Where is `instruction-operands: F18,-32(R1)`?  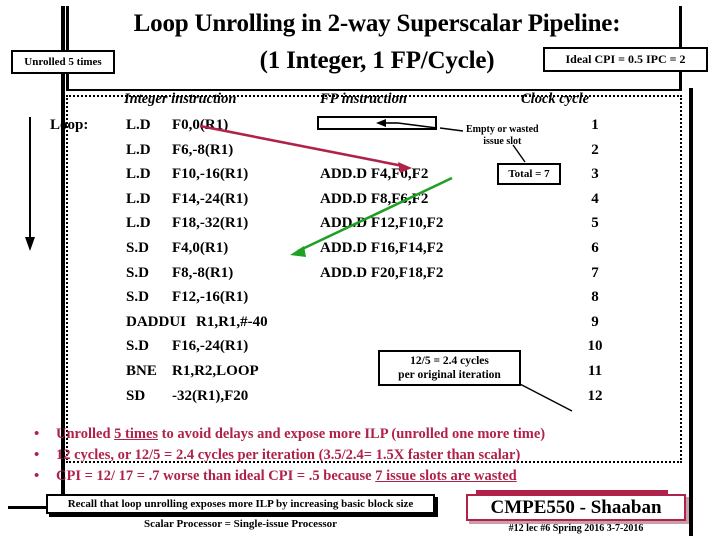
instruction-operands: F18,-32(R1) is located at coordinates (210, 223).